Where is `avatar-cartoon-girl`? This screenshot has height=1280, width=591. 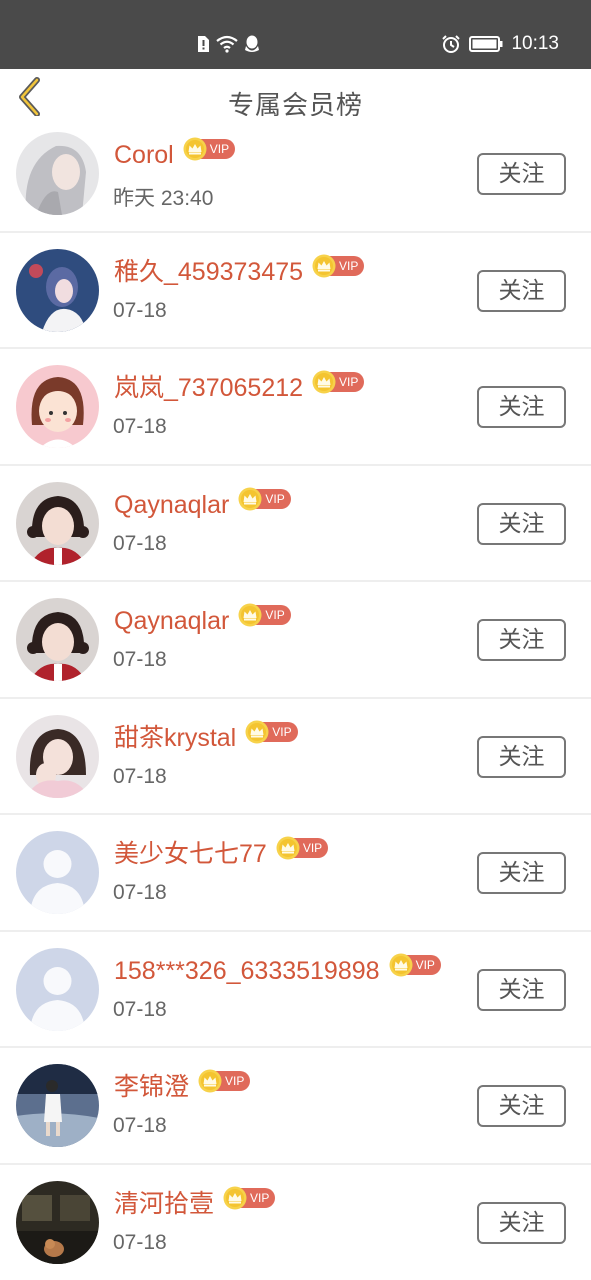 avatar-cartoon-girl is located at coordinates (57, 406).